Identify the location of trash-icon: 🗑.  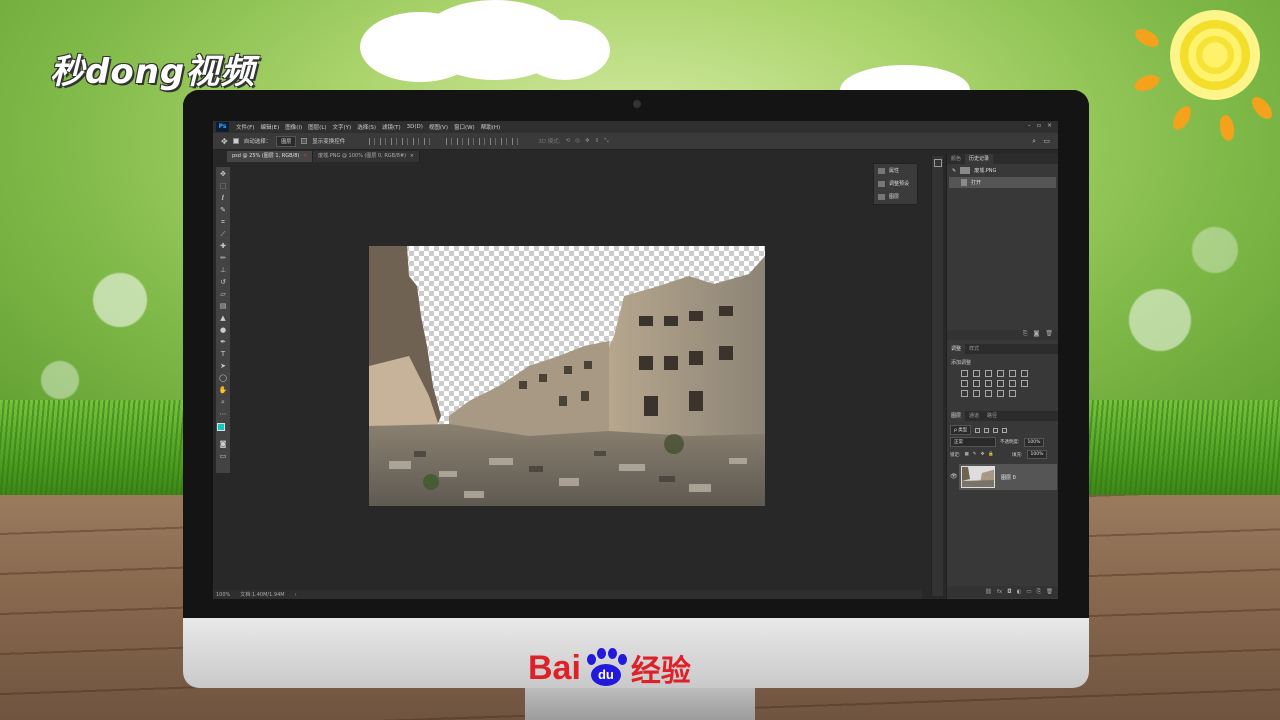
(1049, 335).